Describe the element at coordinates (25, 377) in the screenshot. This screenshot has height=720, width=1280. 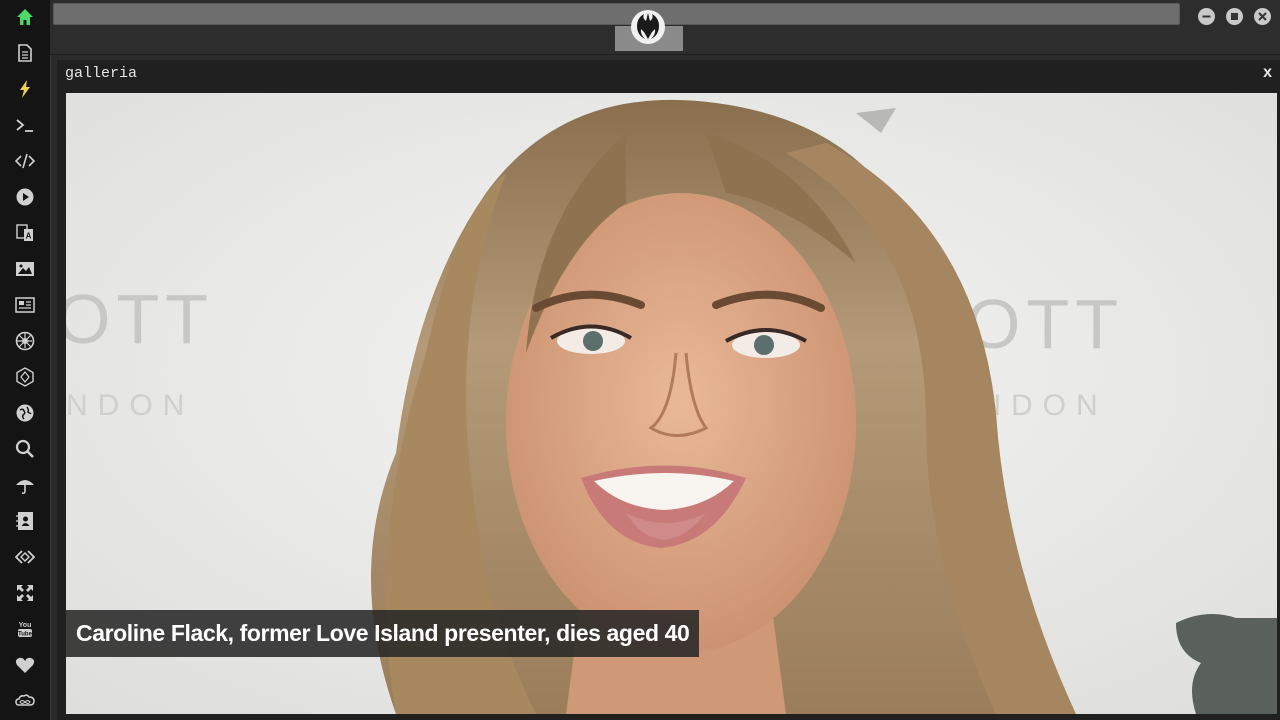
I see `hexagon-icon` at that location.